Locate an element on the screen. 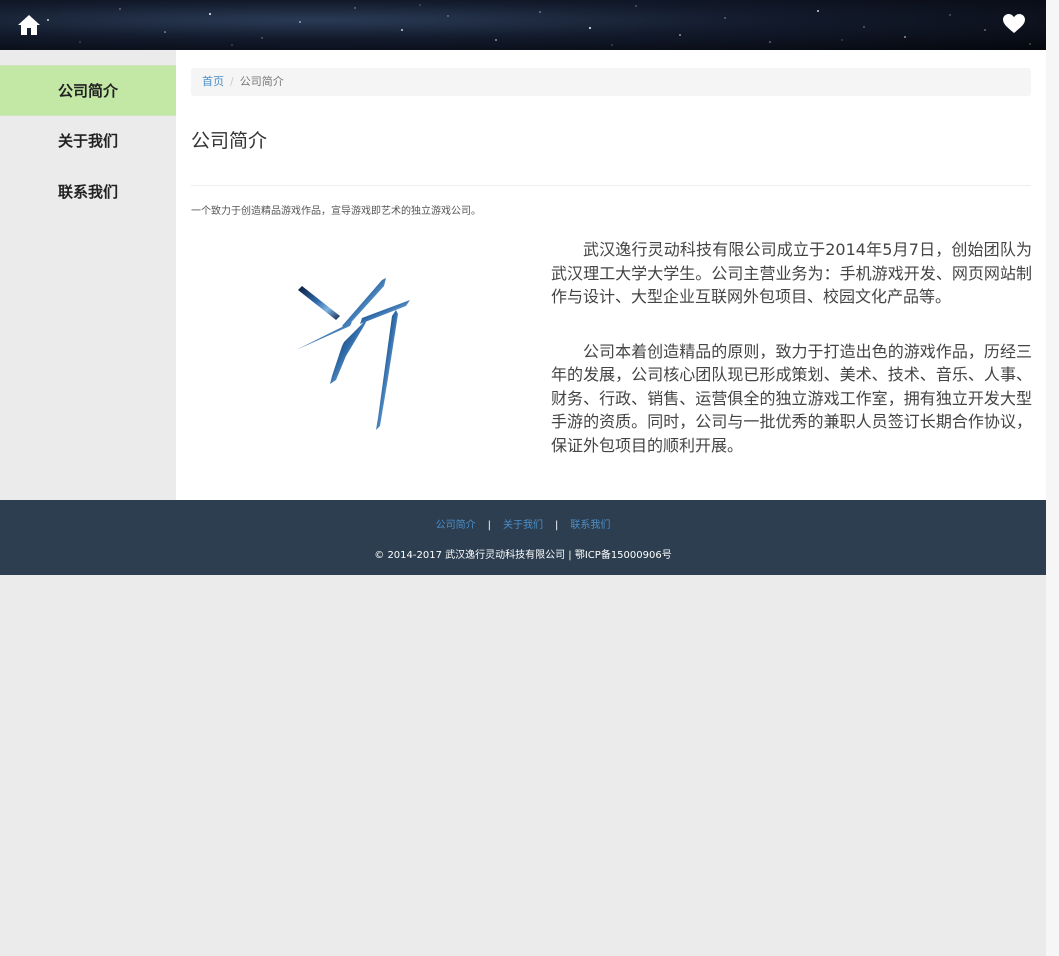 This screenshot has height=956, width=1059. sidebar-item-company-intro: 公司简介 is located at coordinates (88, 90).